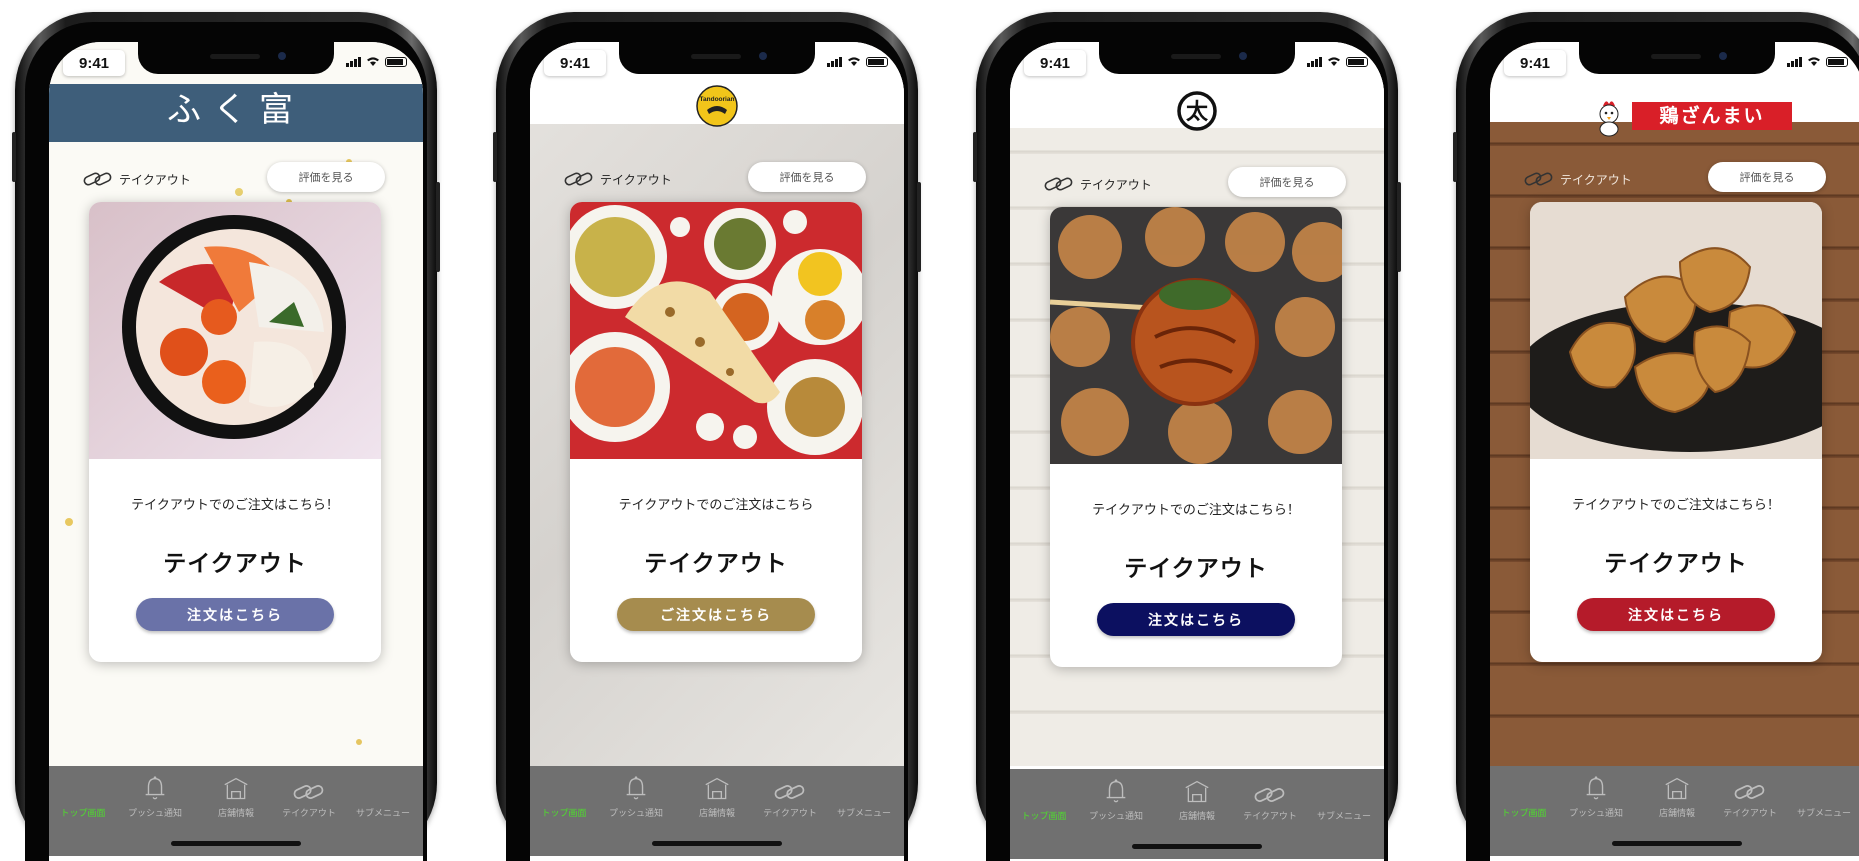 This screenshot has height=861, width=1859. Describe the element at coordinates (236, 110) in the screenshot. I see `brand-logo: ふく富` at that location.